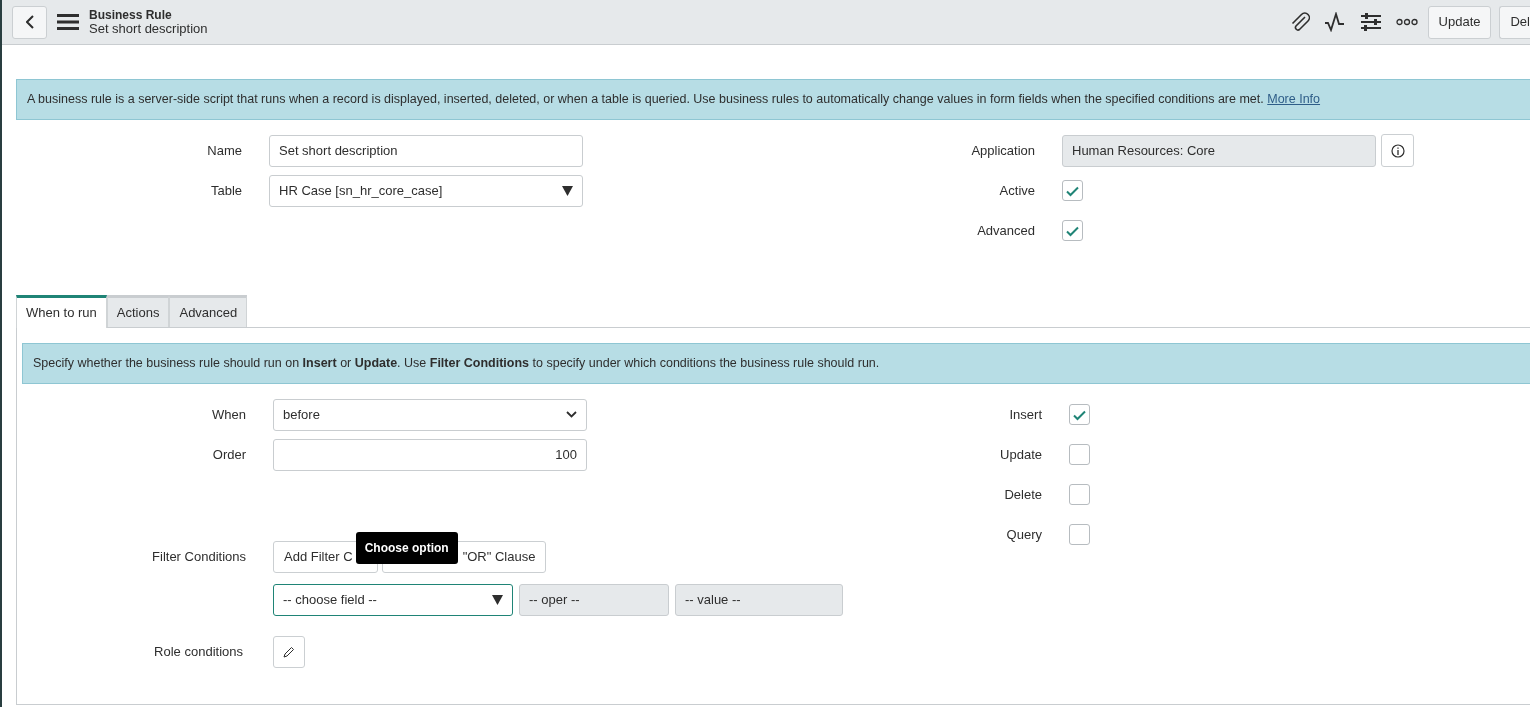 The height and width of the screenshot is (707, 1530). Describe the element at coordinates (773, 99) in the screenshot. I see `info-message: A business rule is a server-side script that runs when a record is displayed, inserted, deleted, or when a table is queried. Use business rules to automatically change values in form fields when the specified conditions are met. More Info` at that location.